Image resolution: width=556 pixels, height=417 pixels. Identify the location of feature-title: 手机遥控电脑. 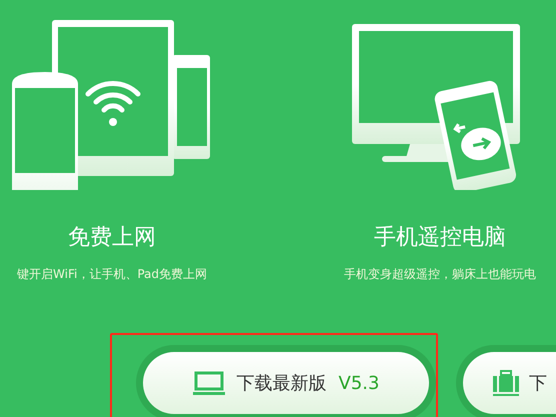
(440, 238).